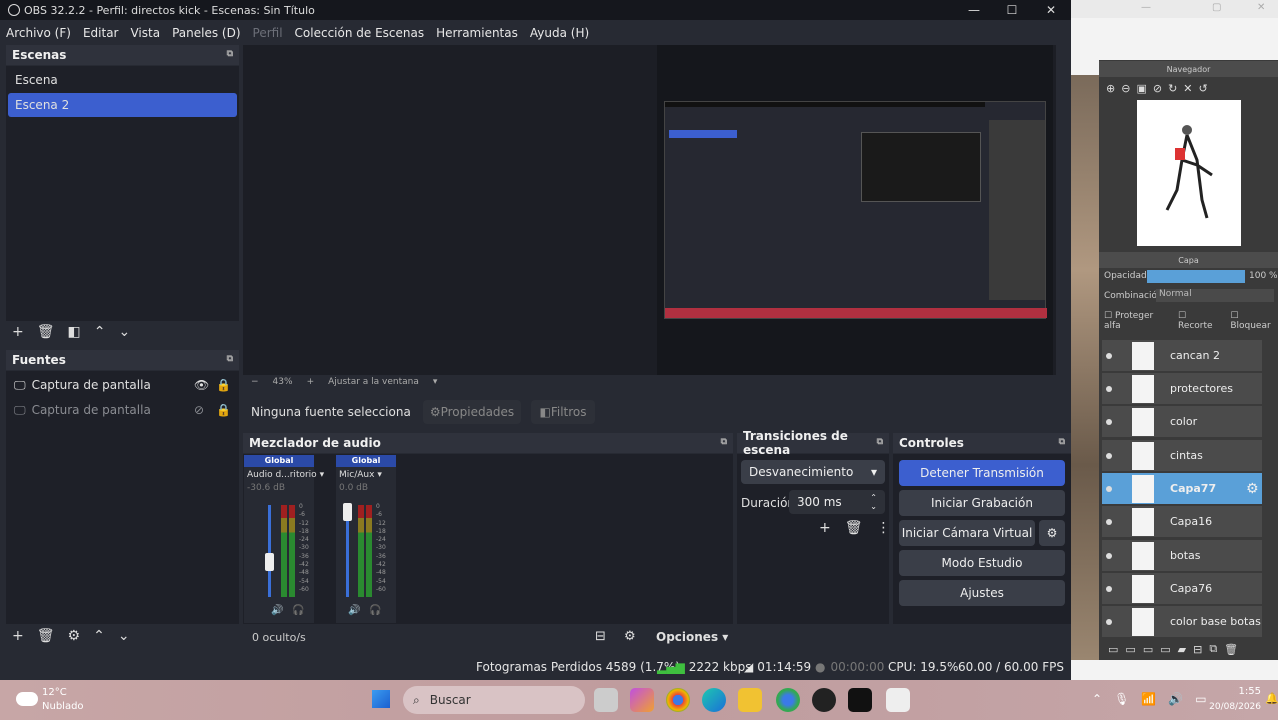  What do you see at coordinates (714, 700) in the screenshot?
I see `edge-icon` at bounding box center [714, 700].